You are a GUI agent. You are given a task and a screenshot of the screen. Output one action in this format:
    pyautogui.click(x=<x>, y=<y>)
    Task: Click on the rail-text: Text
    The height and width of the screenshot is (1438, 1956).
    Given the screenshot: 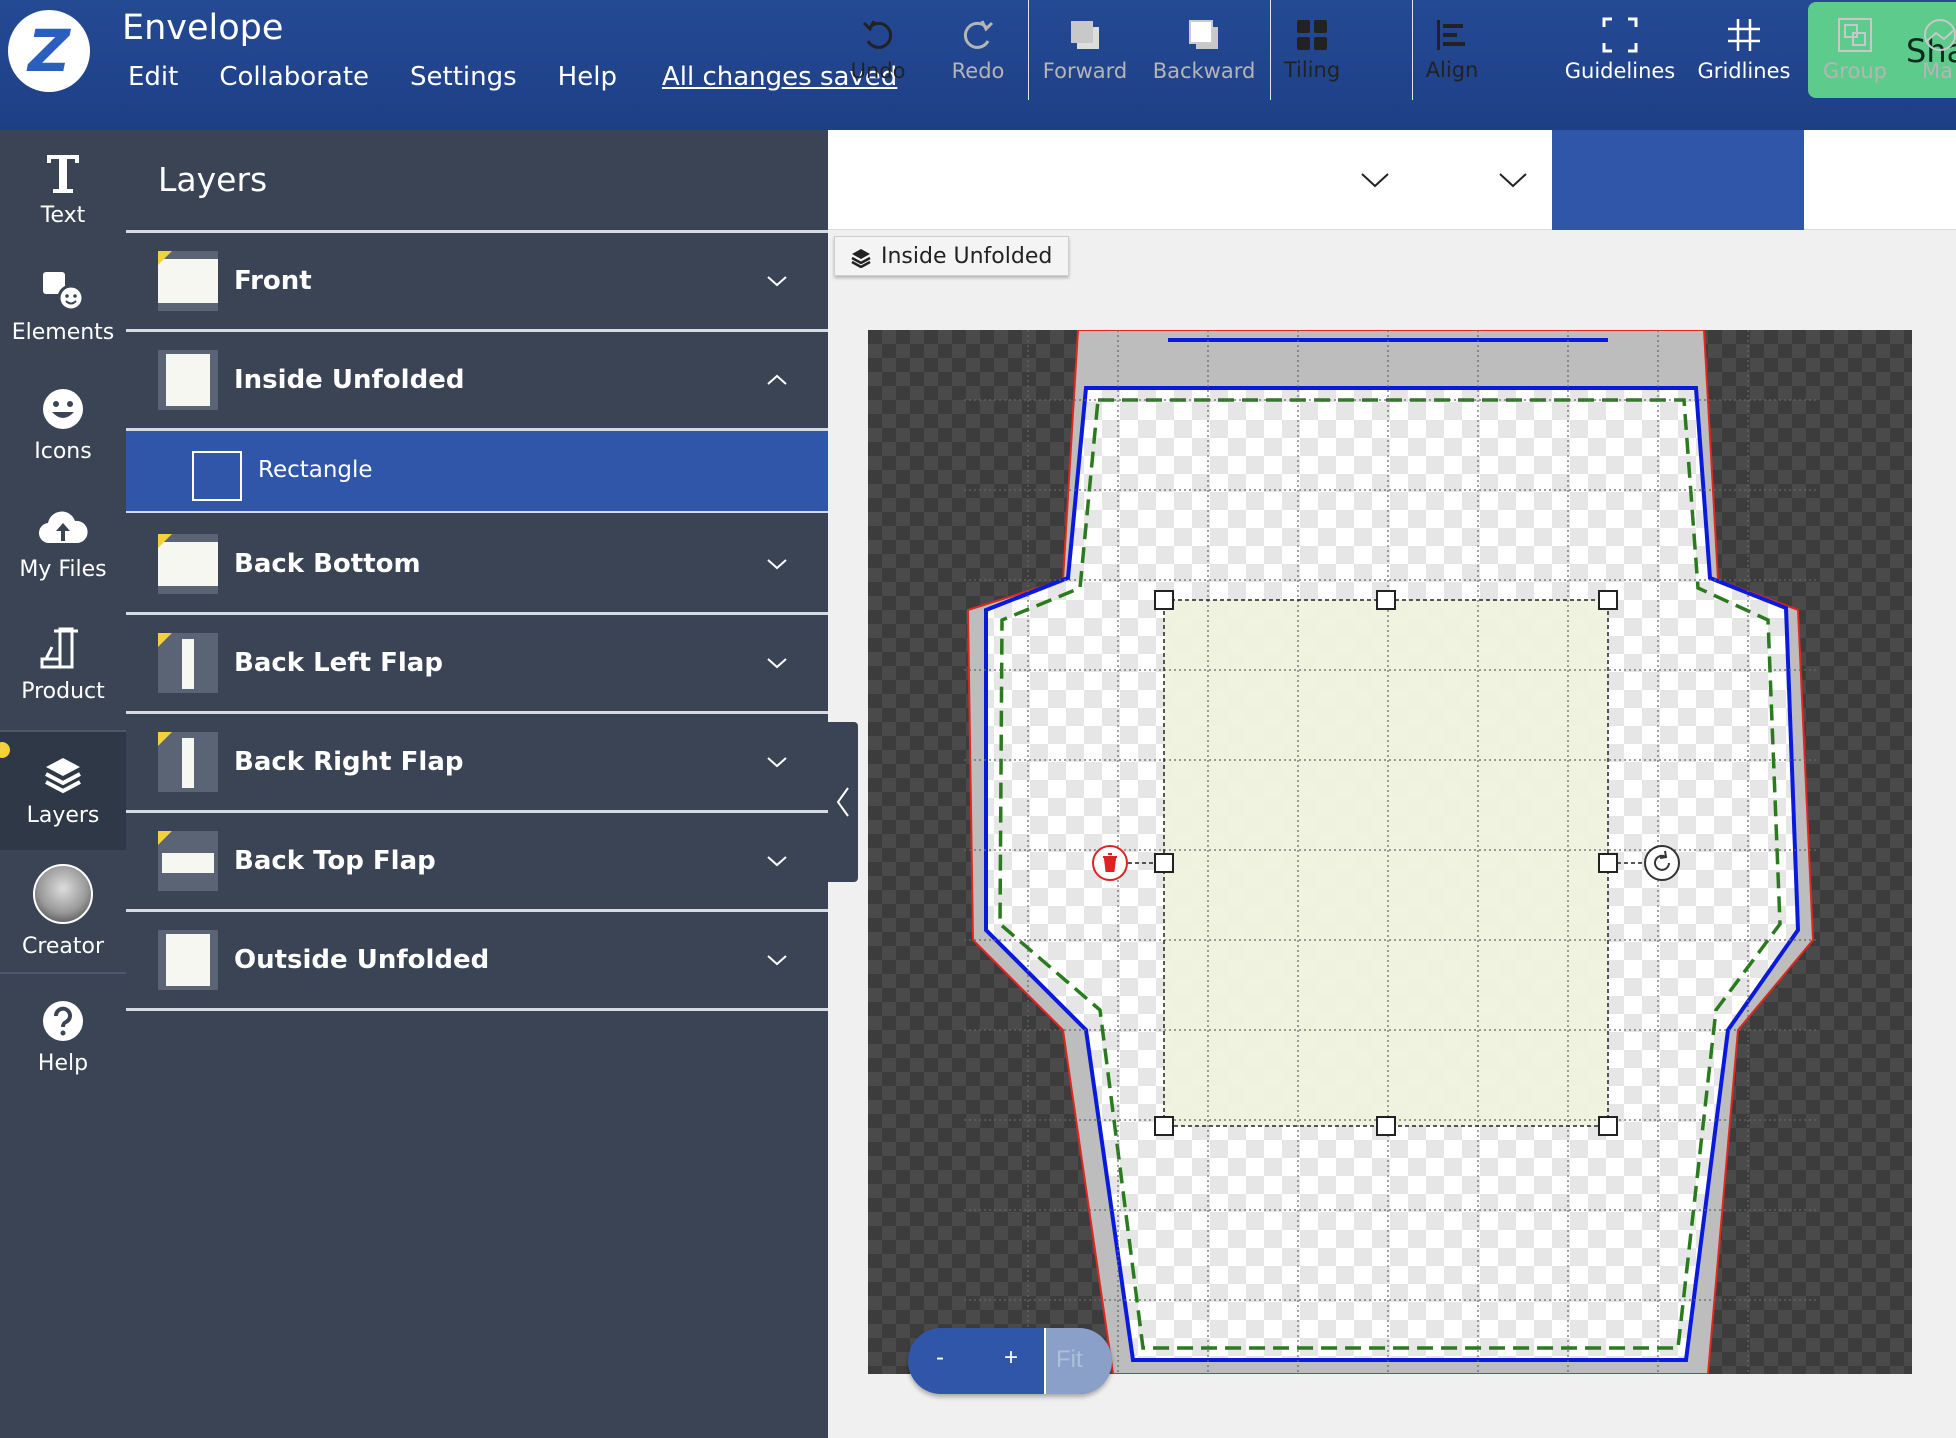 What is the action you would take?
    pyautogui.click(x=63, y=189)
    